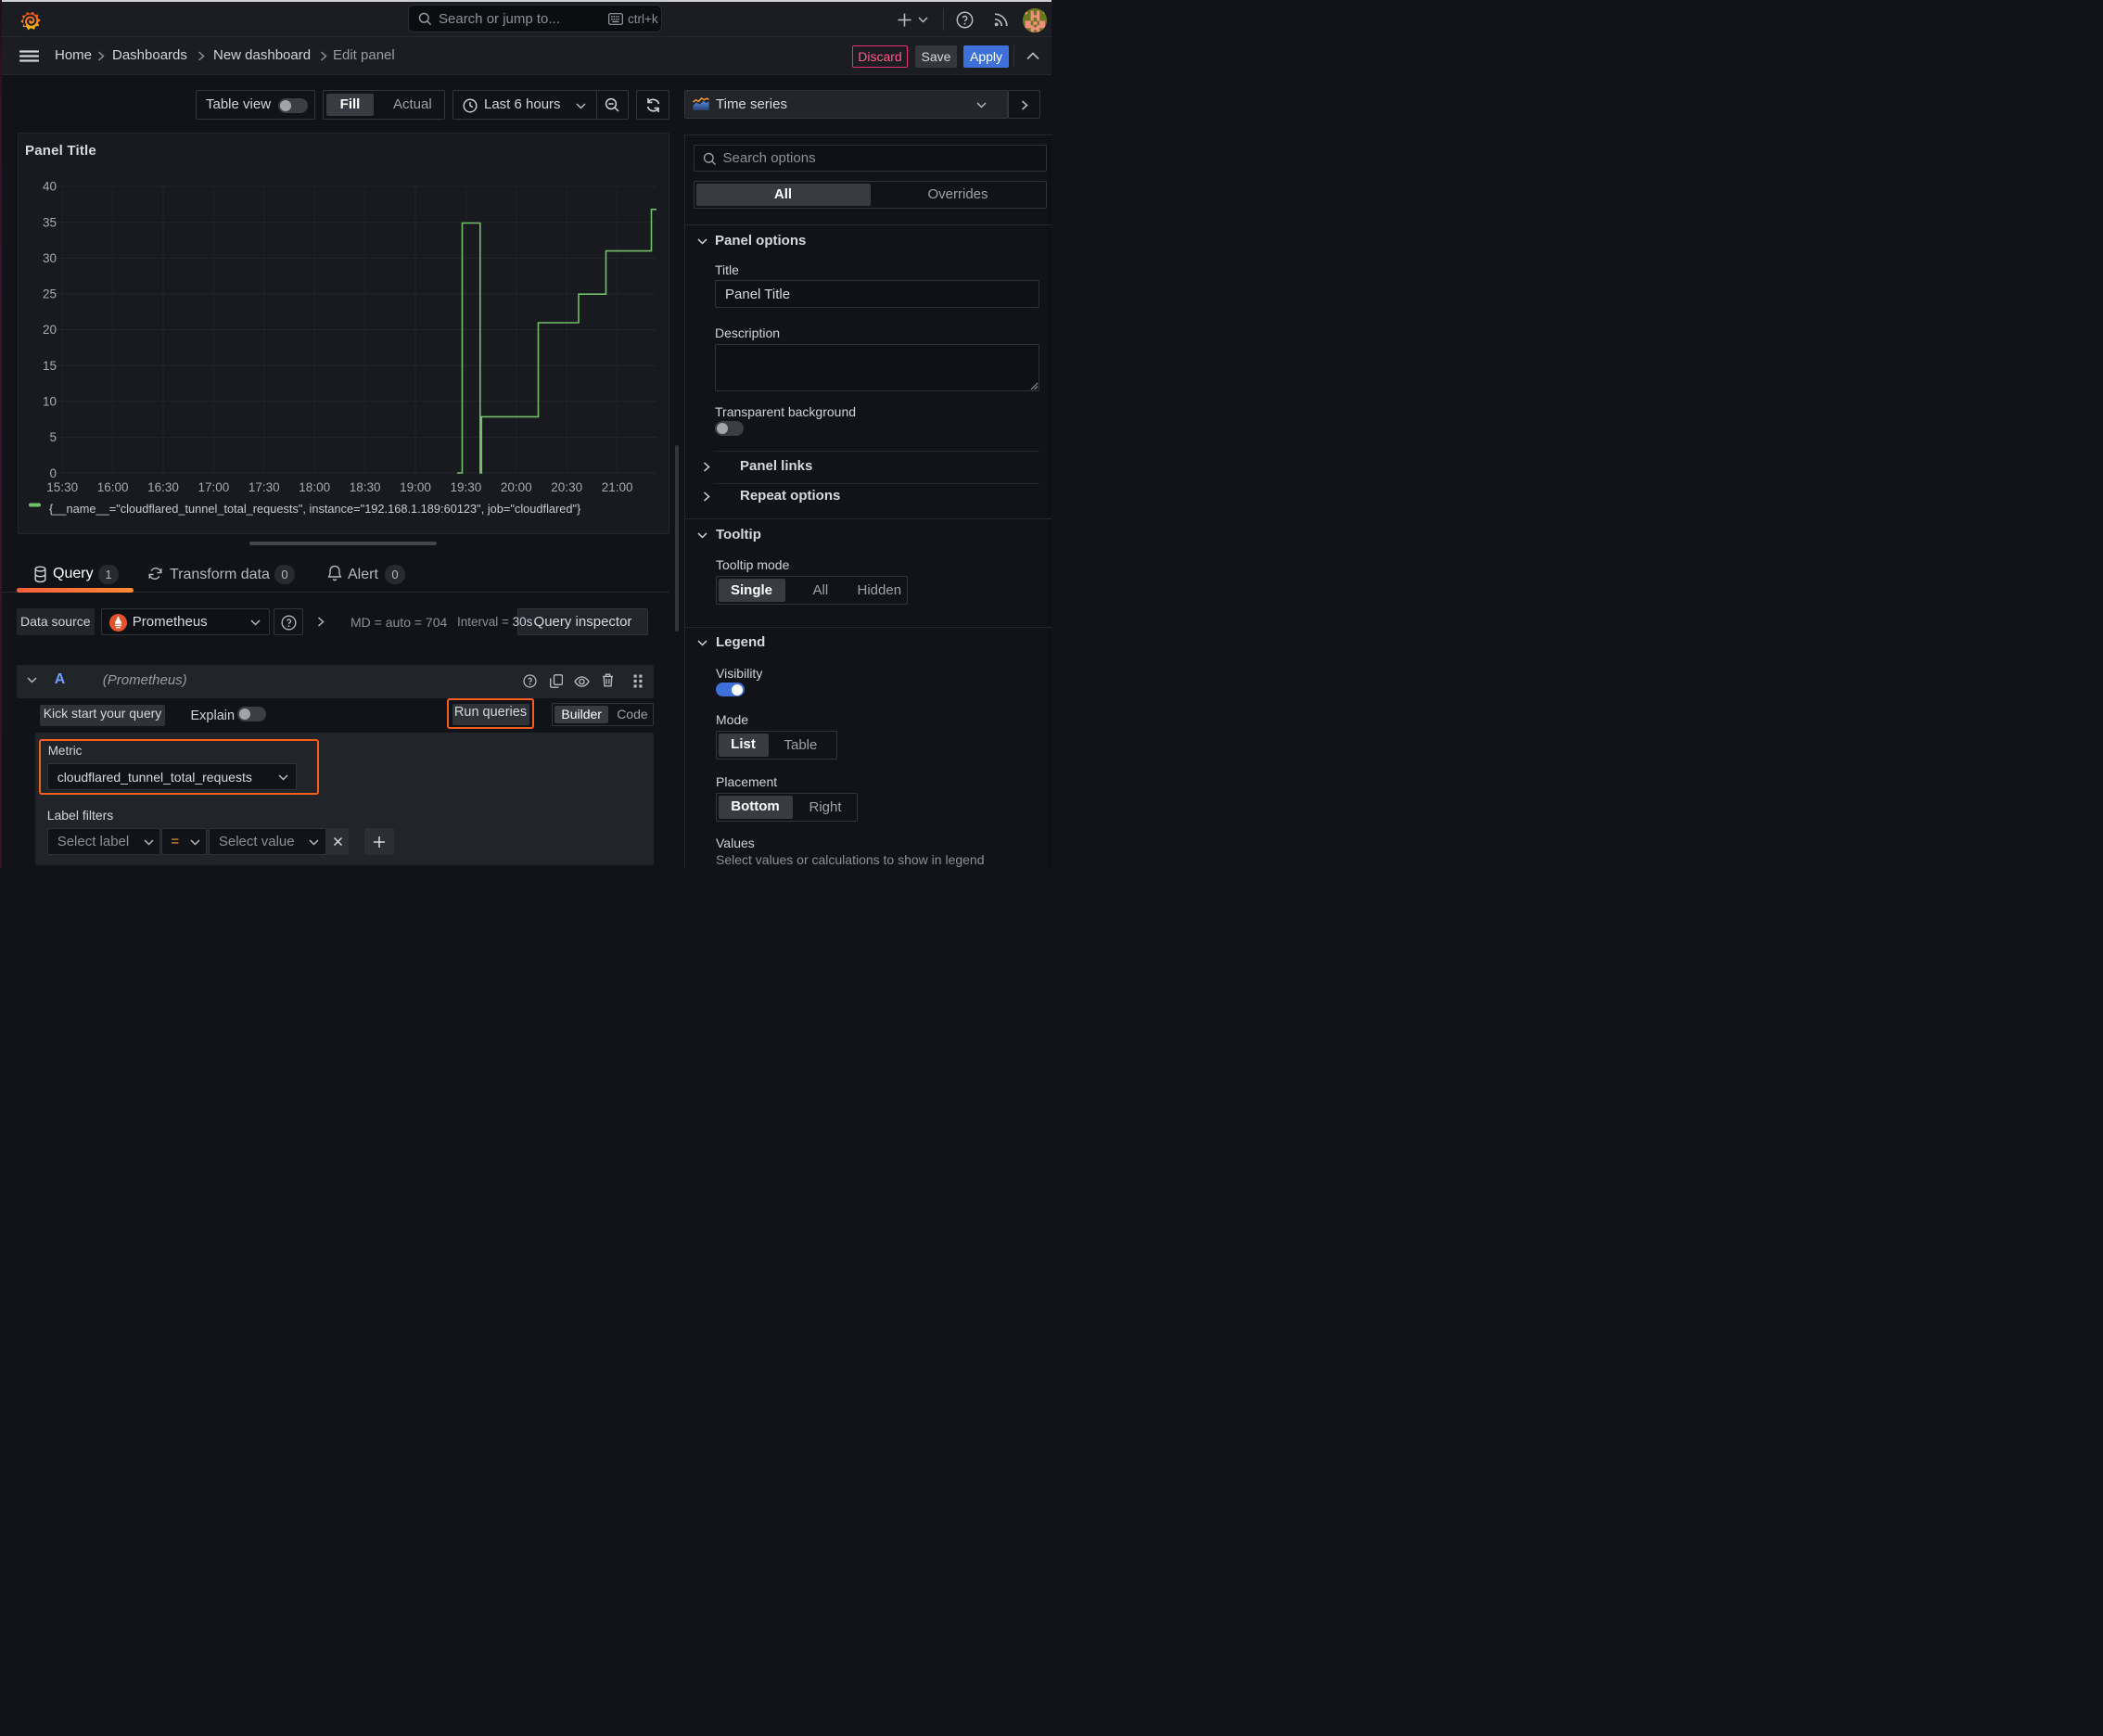 The height and width of the screenshot is (1736, 2103). Describe the element at coordinates (113, 487) in the screenshot. I see `svg-text: 16:00` at that location.